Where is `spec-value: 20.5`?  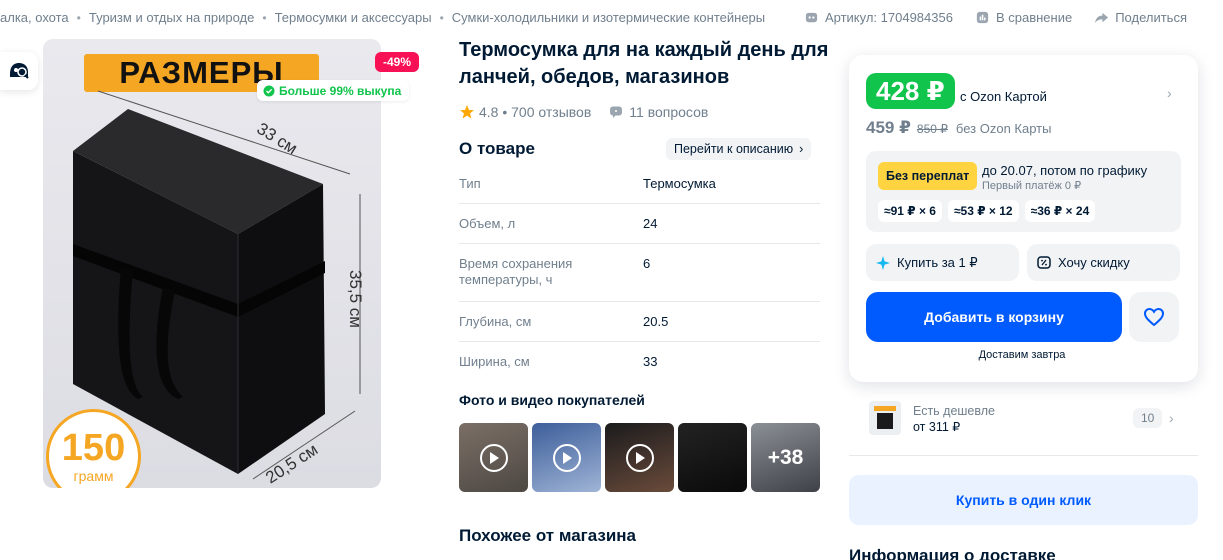
spec-value: 20.5 is located at coordinates (656, 321).